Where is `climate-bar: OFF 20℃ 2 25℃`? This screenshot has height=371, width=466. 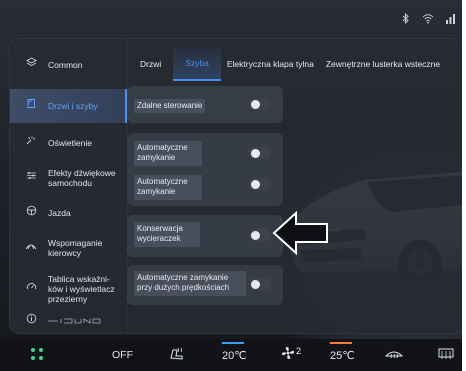 climate-bar: OFF 20℃ 2 25℃ is located at coordinates (231, 355).